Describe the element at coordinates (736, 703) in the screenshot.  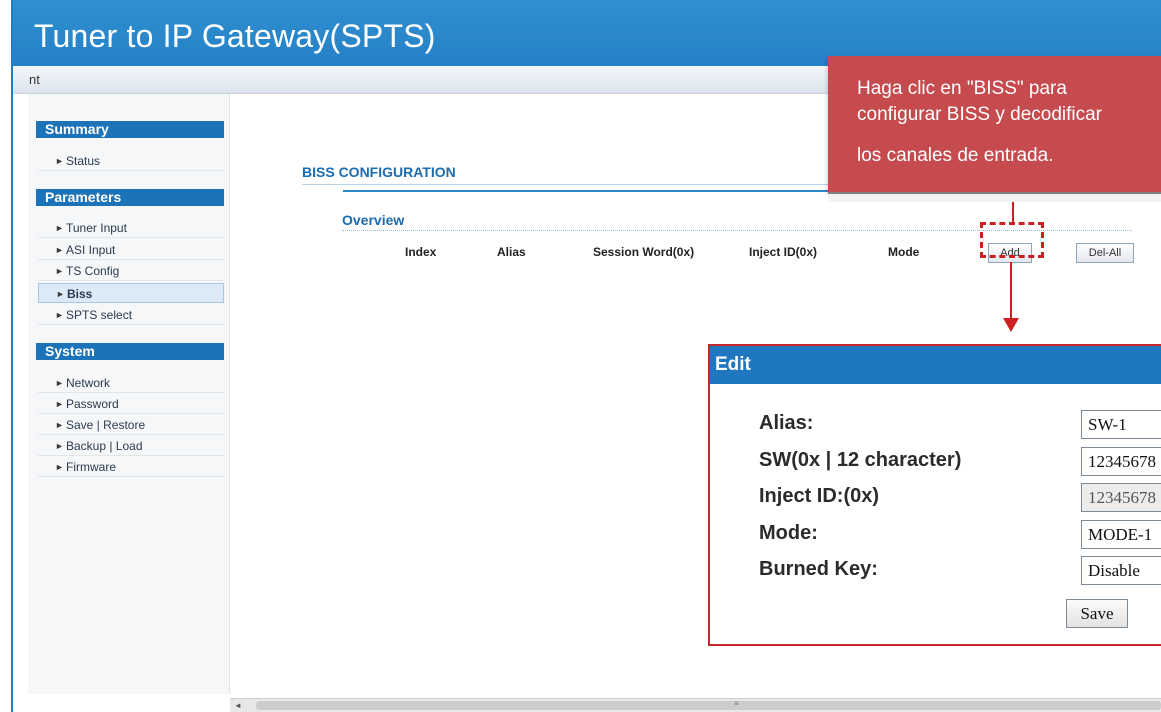
I see `grip-icon: ≡` at that location.